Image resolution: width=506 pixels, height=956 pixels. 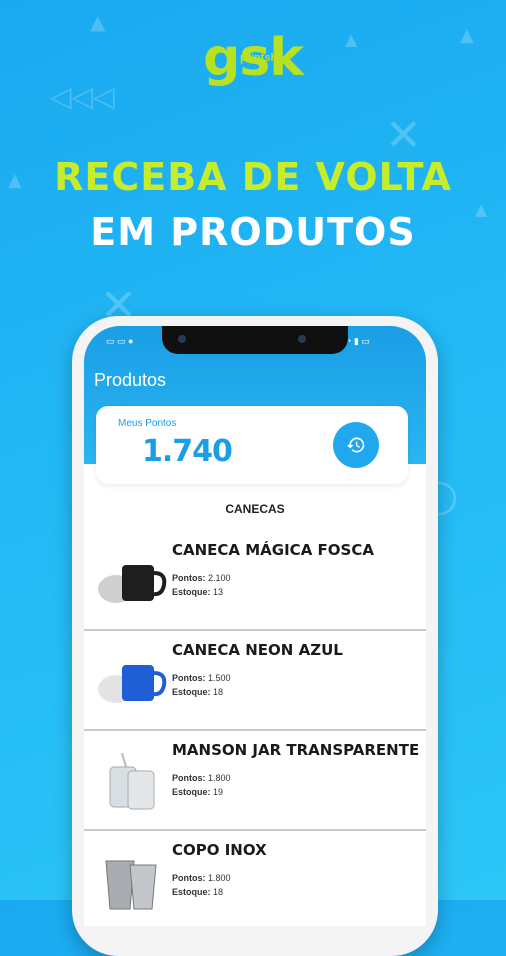 What do you see at coordinates (201, 678) in the screenshot?
I see `product-points: Pontos: 1.500` at bounding box center [201, 678].